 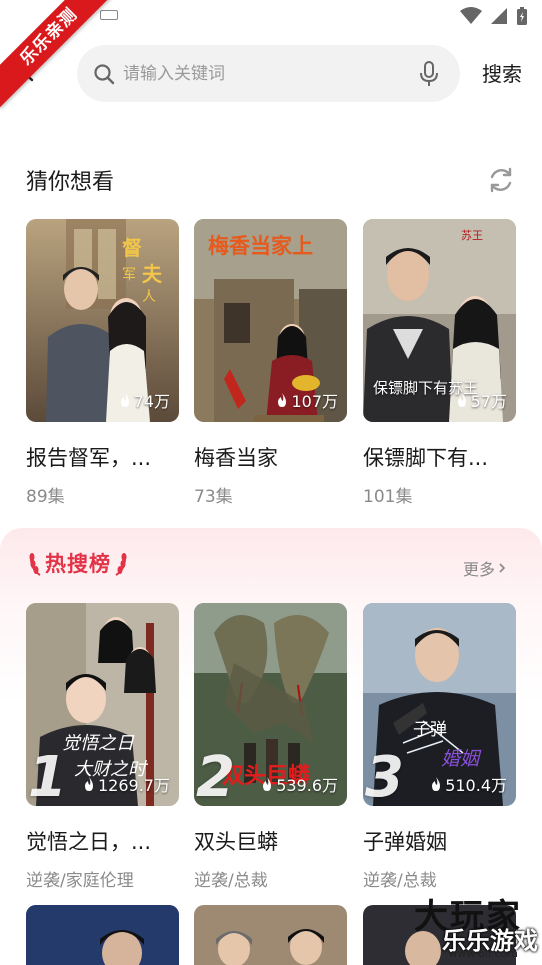 What do you see at coordinates (35, 564) in the screenshot?
I see `laurel-left-icon` at bounding box center [35, 564].